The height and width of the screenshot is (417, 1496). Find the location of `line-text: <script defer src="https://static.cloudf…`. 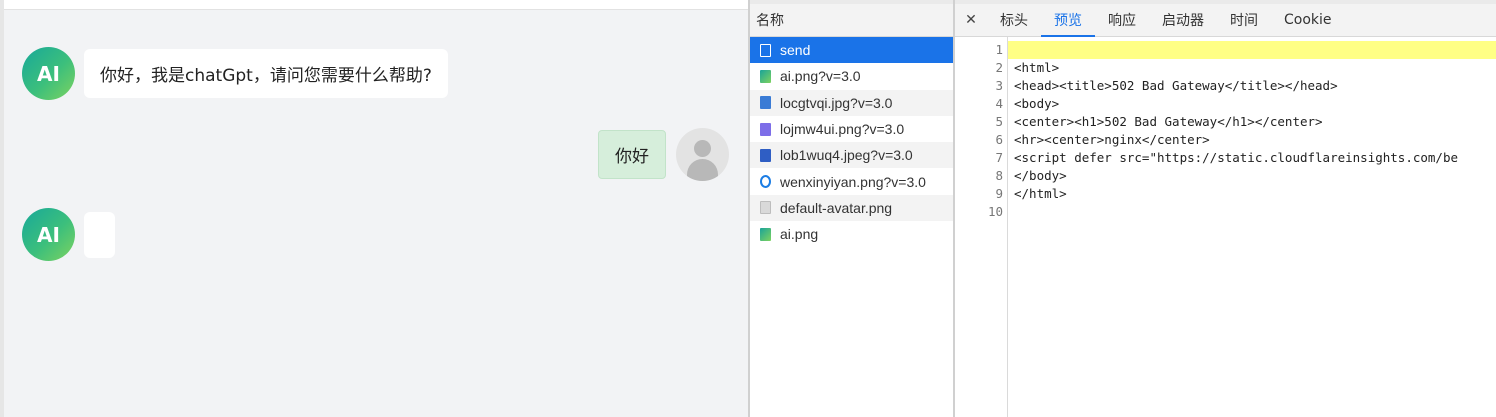

line-text: <script defer src="https://static.cloudf… is located at coordinates (1236, 157).